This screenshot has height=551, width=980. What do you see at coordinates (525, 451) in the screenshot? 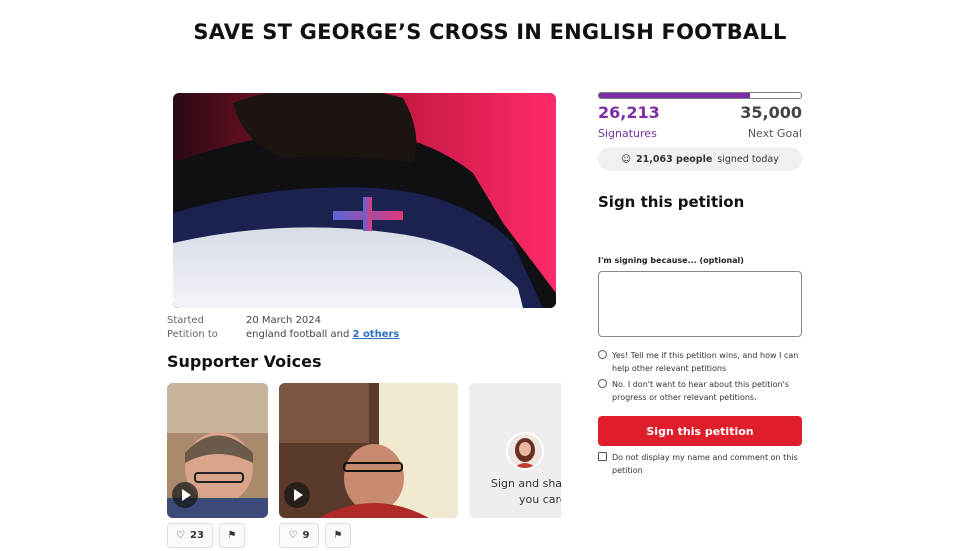
I see `avatar` at bounding box center [525, 451].